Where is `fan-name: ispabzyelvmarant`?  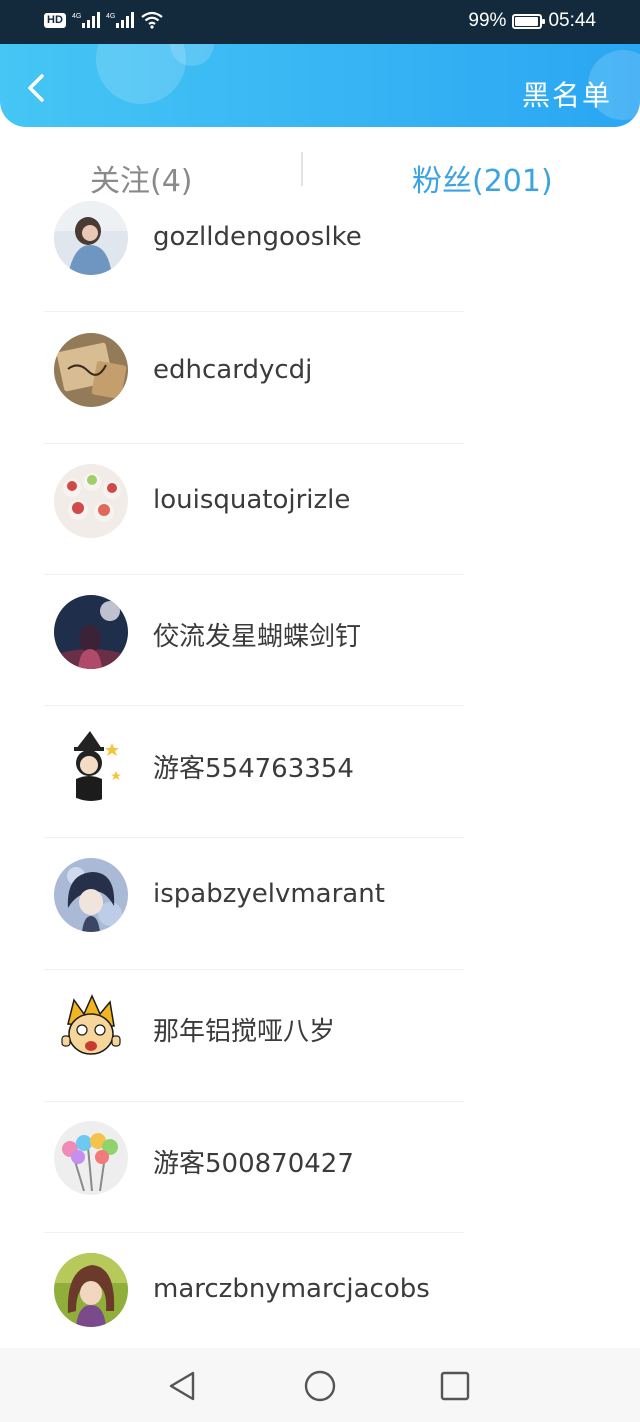 fan-name: ispabzyelvmarant is located at coordinates (269, 894).